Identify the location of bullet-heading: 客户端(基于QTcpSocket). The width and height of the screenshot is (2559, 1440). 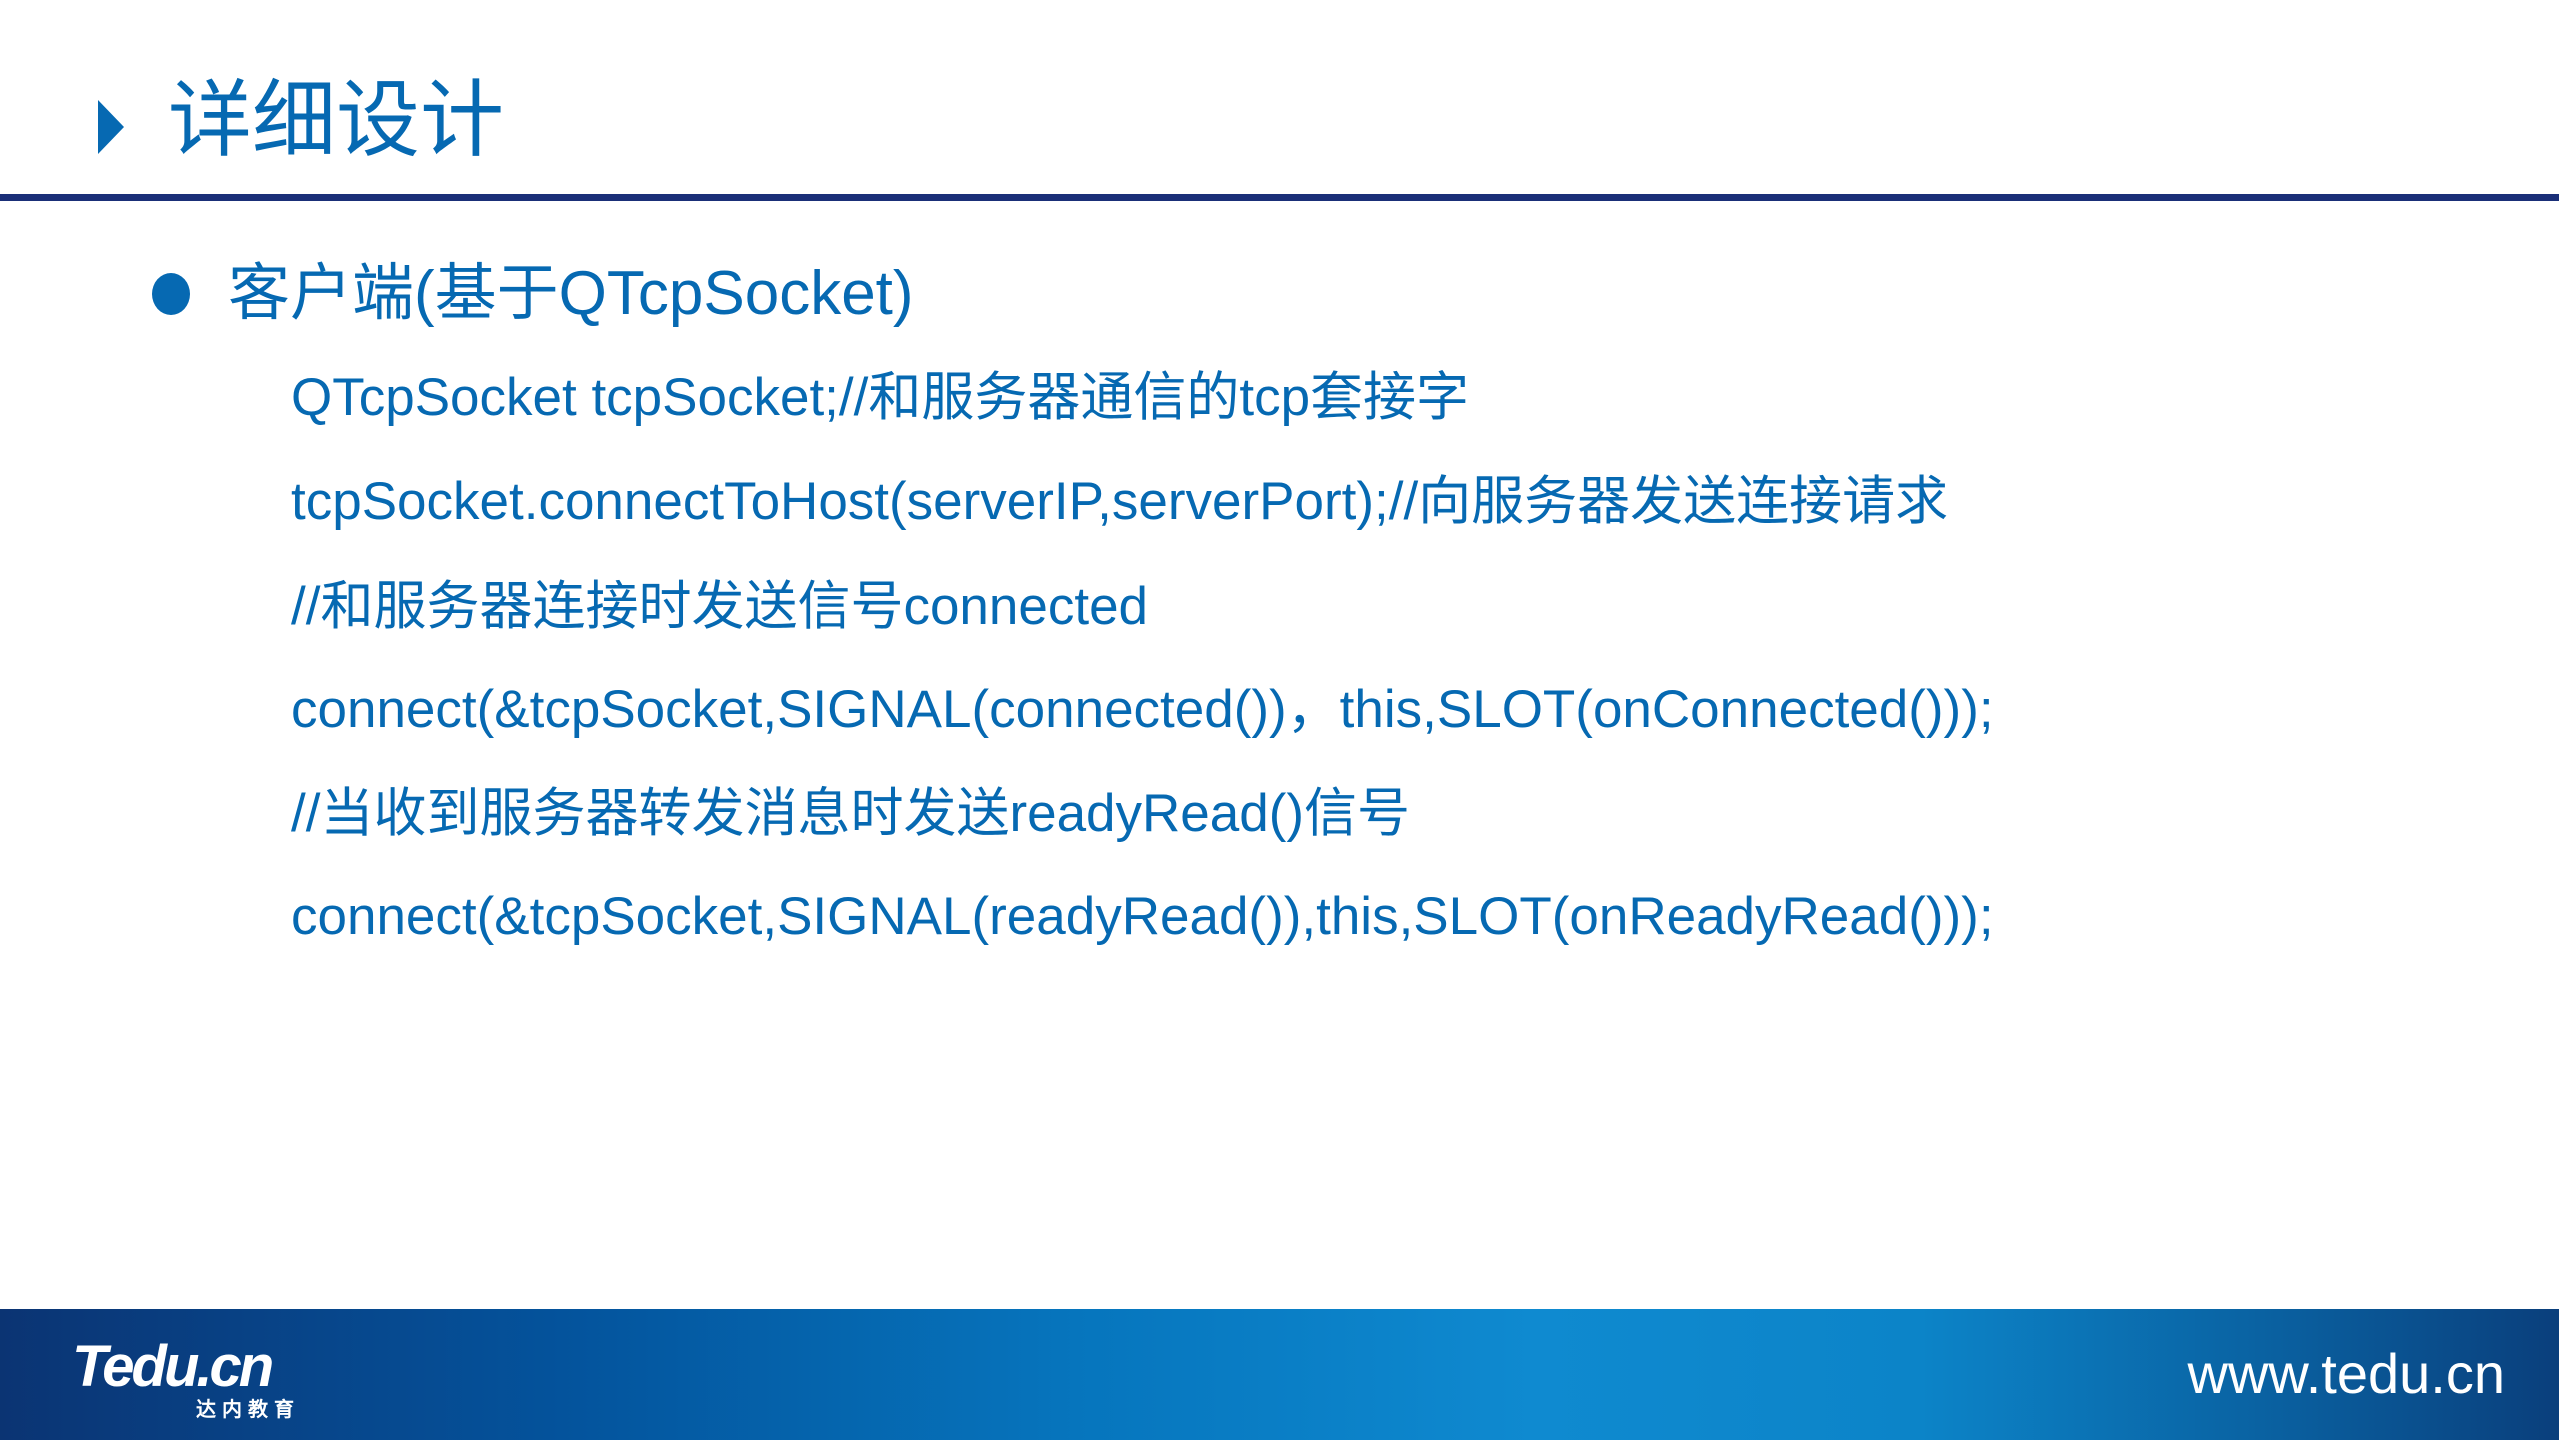
(571, 293).